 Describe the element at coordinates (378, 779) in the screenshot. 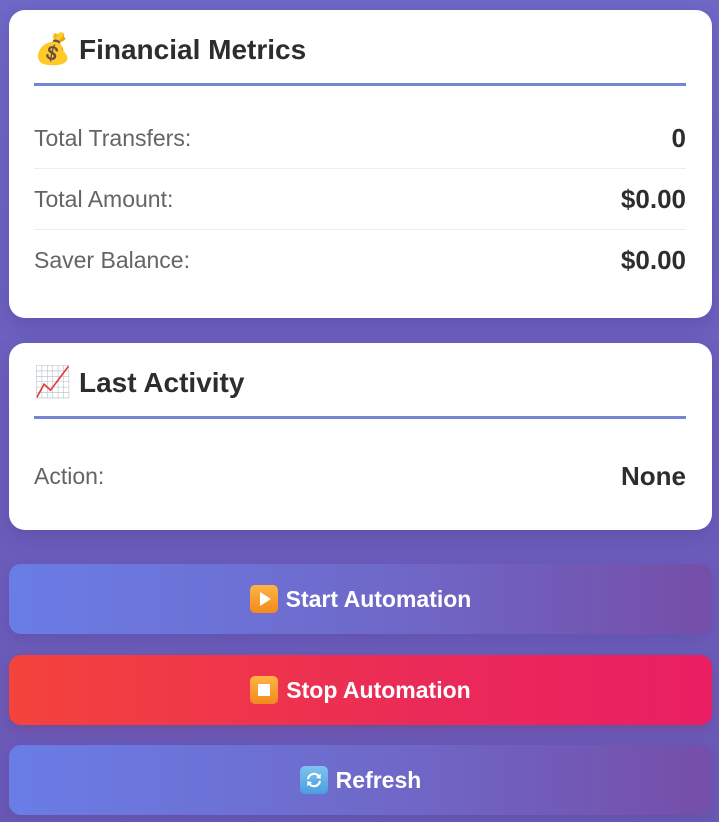

I see `refresh-label: Refresh` at that location.